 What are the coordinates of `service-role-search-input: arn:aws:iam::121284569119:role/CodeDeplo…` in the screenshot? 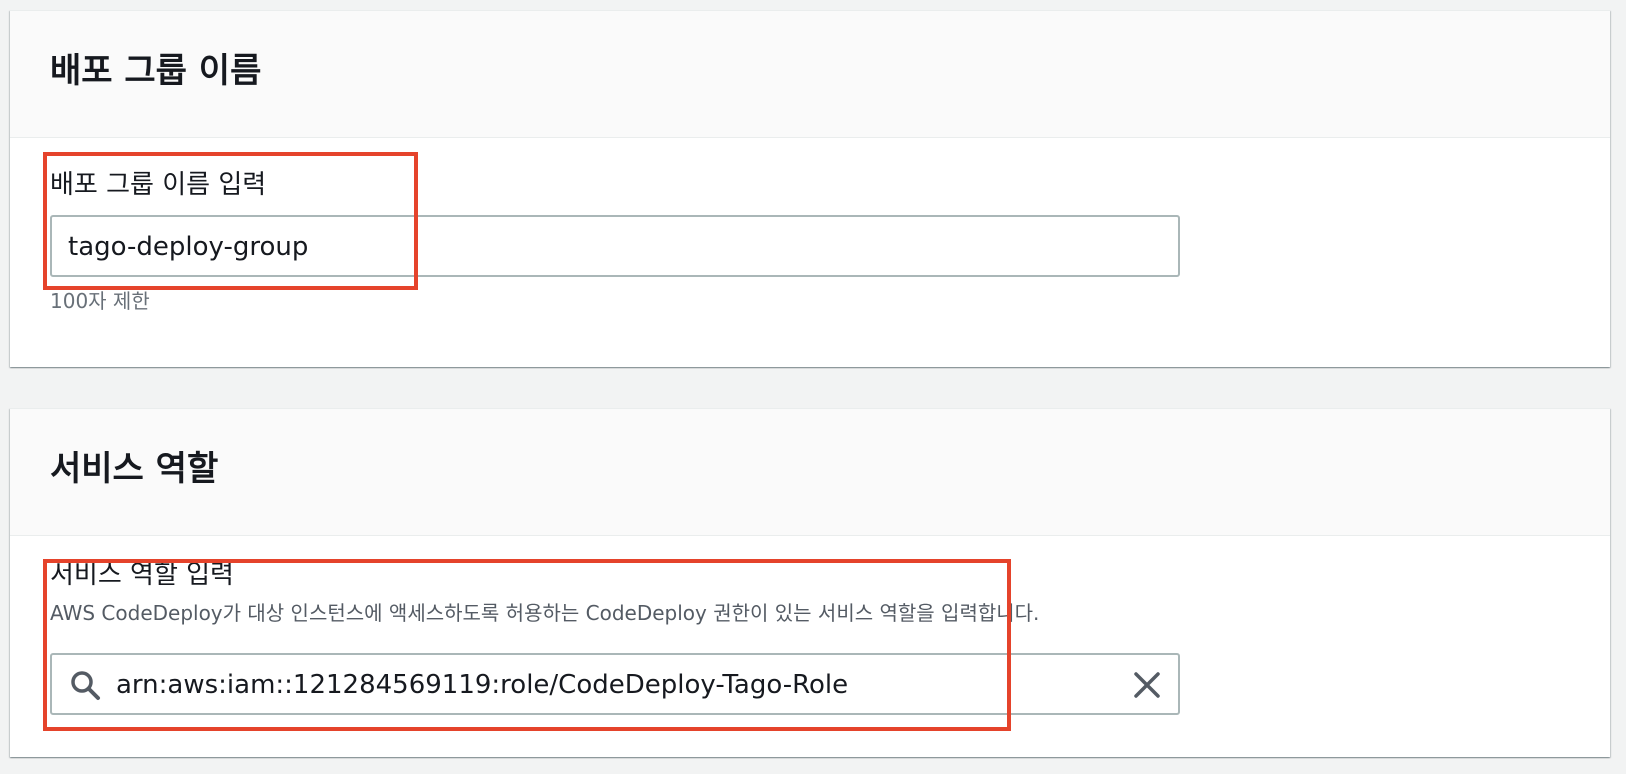 It's located at (615, 684).